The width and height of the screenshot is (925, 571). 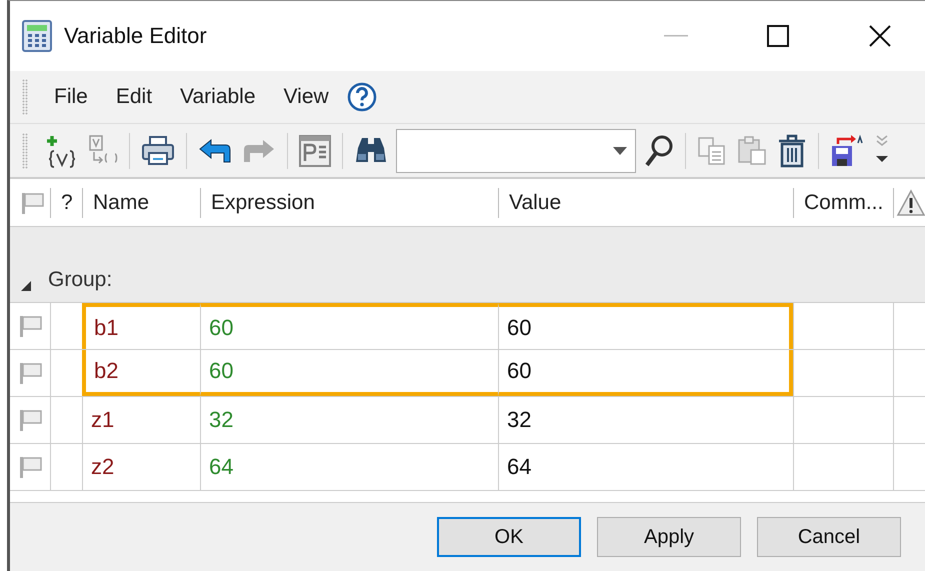 I want to click on search-combo-field, so click(x=516, y=150).